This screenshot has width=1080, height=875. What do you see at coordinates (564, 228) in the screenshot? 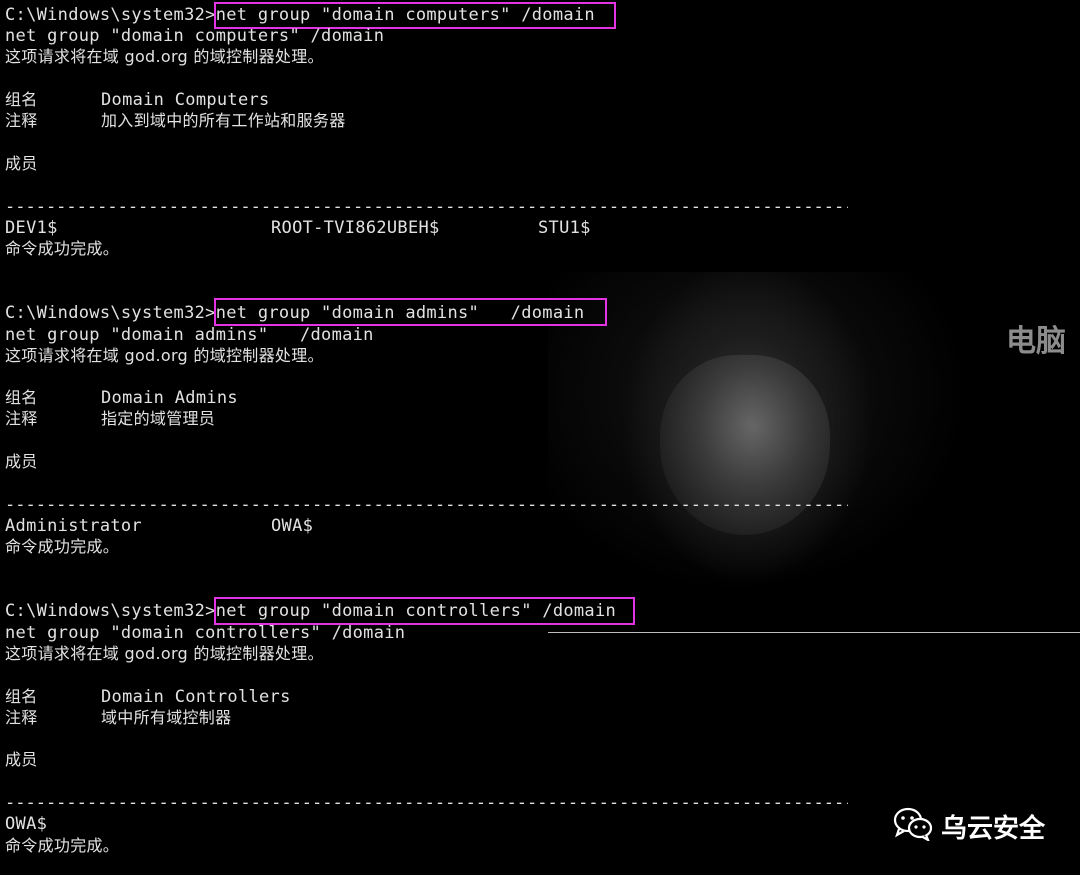
I see `member-item: STU1$` at bounding box center [564, 228].